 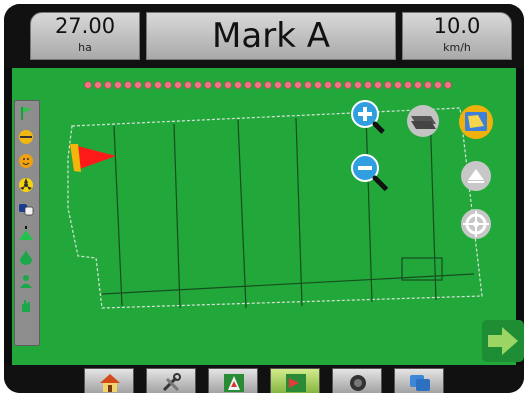 I want to click on drop-icon, so click(x=26, y=257).